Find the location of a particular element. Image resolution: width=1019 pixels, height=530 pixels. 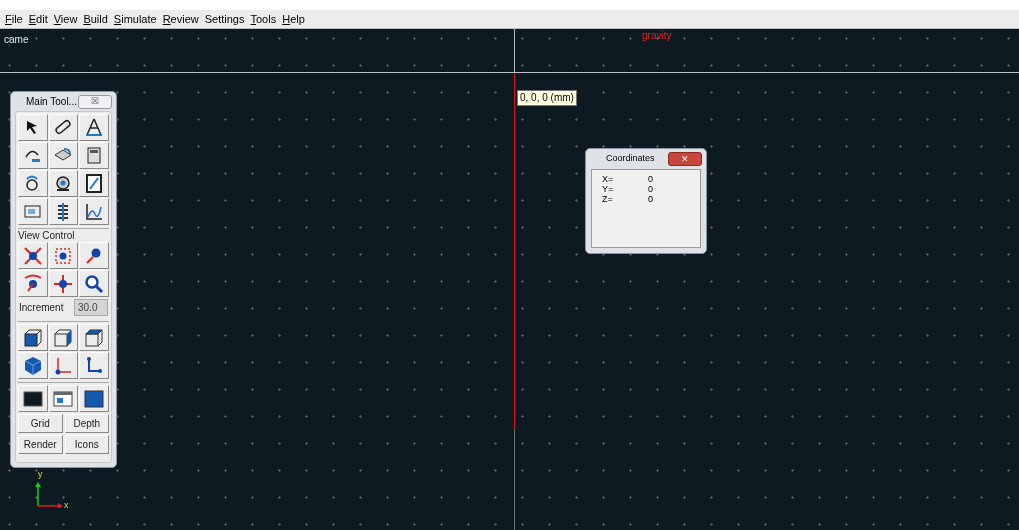

zoom-icon is located at coordinates (94, 283).